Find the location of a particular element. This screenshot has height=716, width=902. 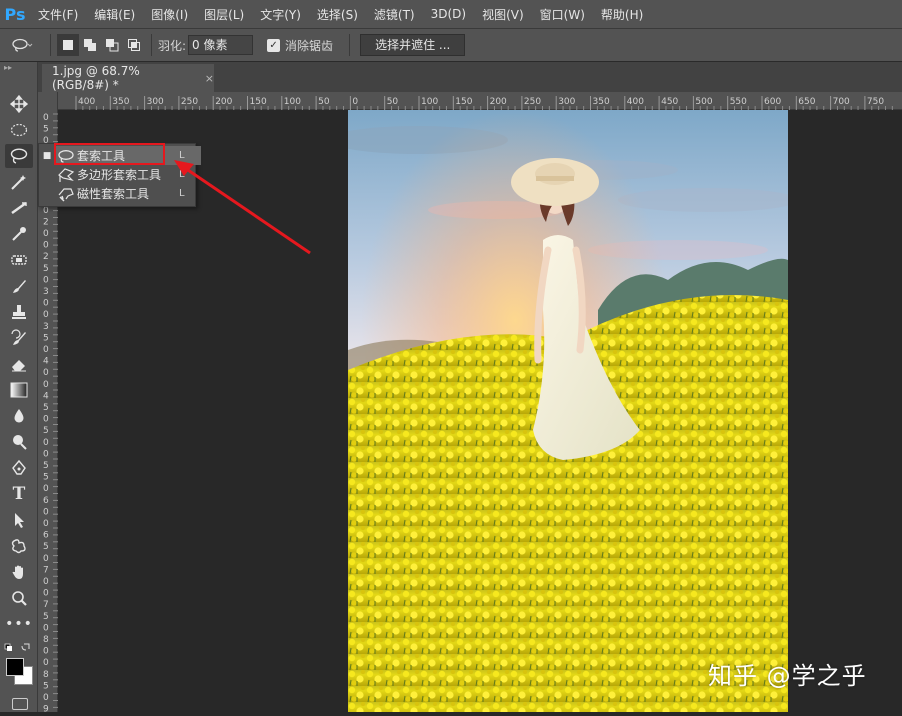

quick-mask-icon is located at coordinates (20, 704).